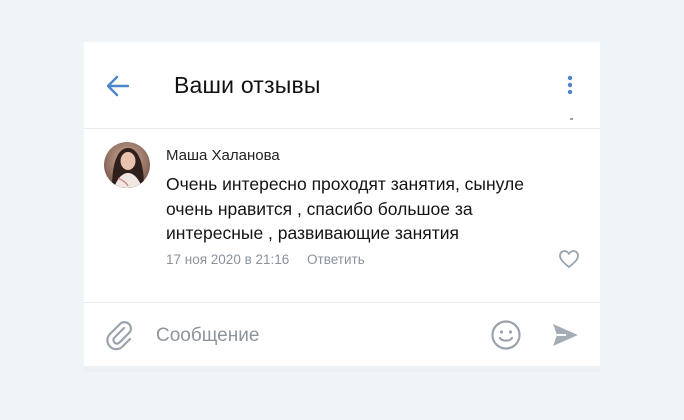 This screenshot has width=684, height=420. I want to click on bottom-divider, so click(342, 369).